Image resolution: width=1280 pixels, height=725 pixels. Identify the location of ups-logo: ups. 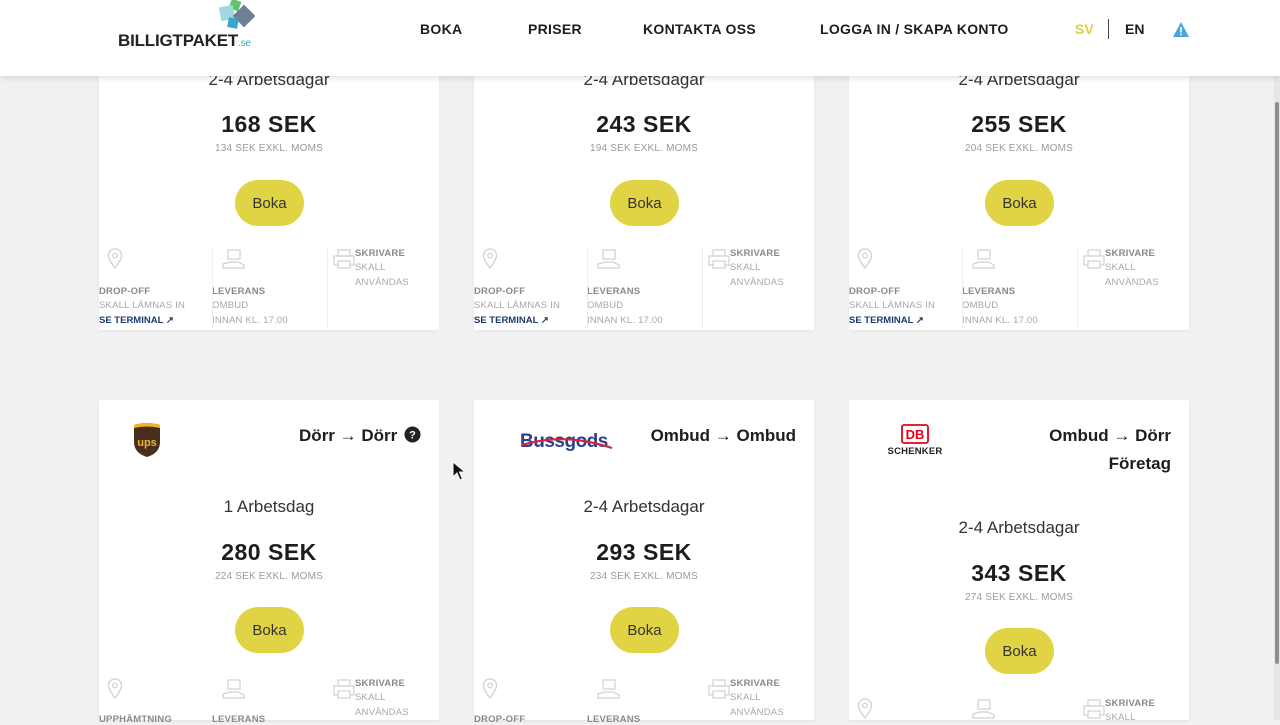
(147, 440).